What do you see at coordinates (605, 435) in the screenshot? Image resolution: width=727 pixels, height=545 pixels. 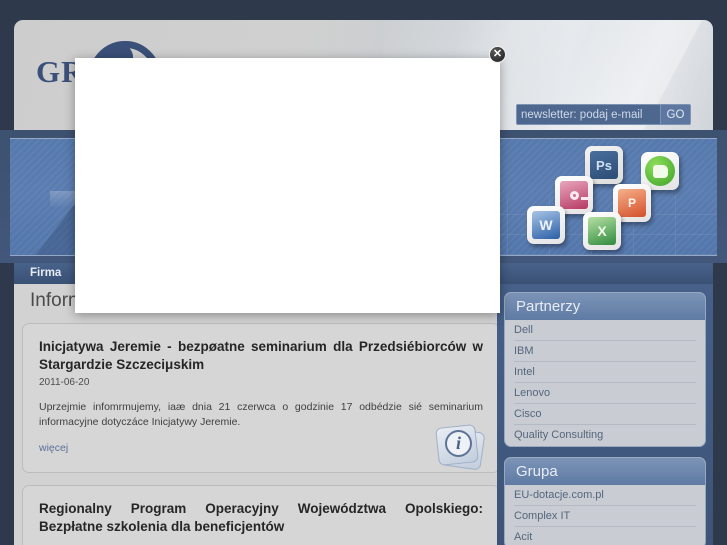 I see `sidebar-item-quality-consulting: Quality Consulting` at bounding box center [605, 435].